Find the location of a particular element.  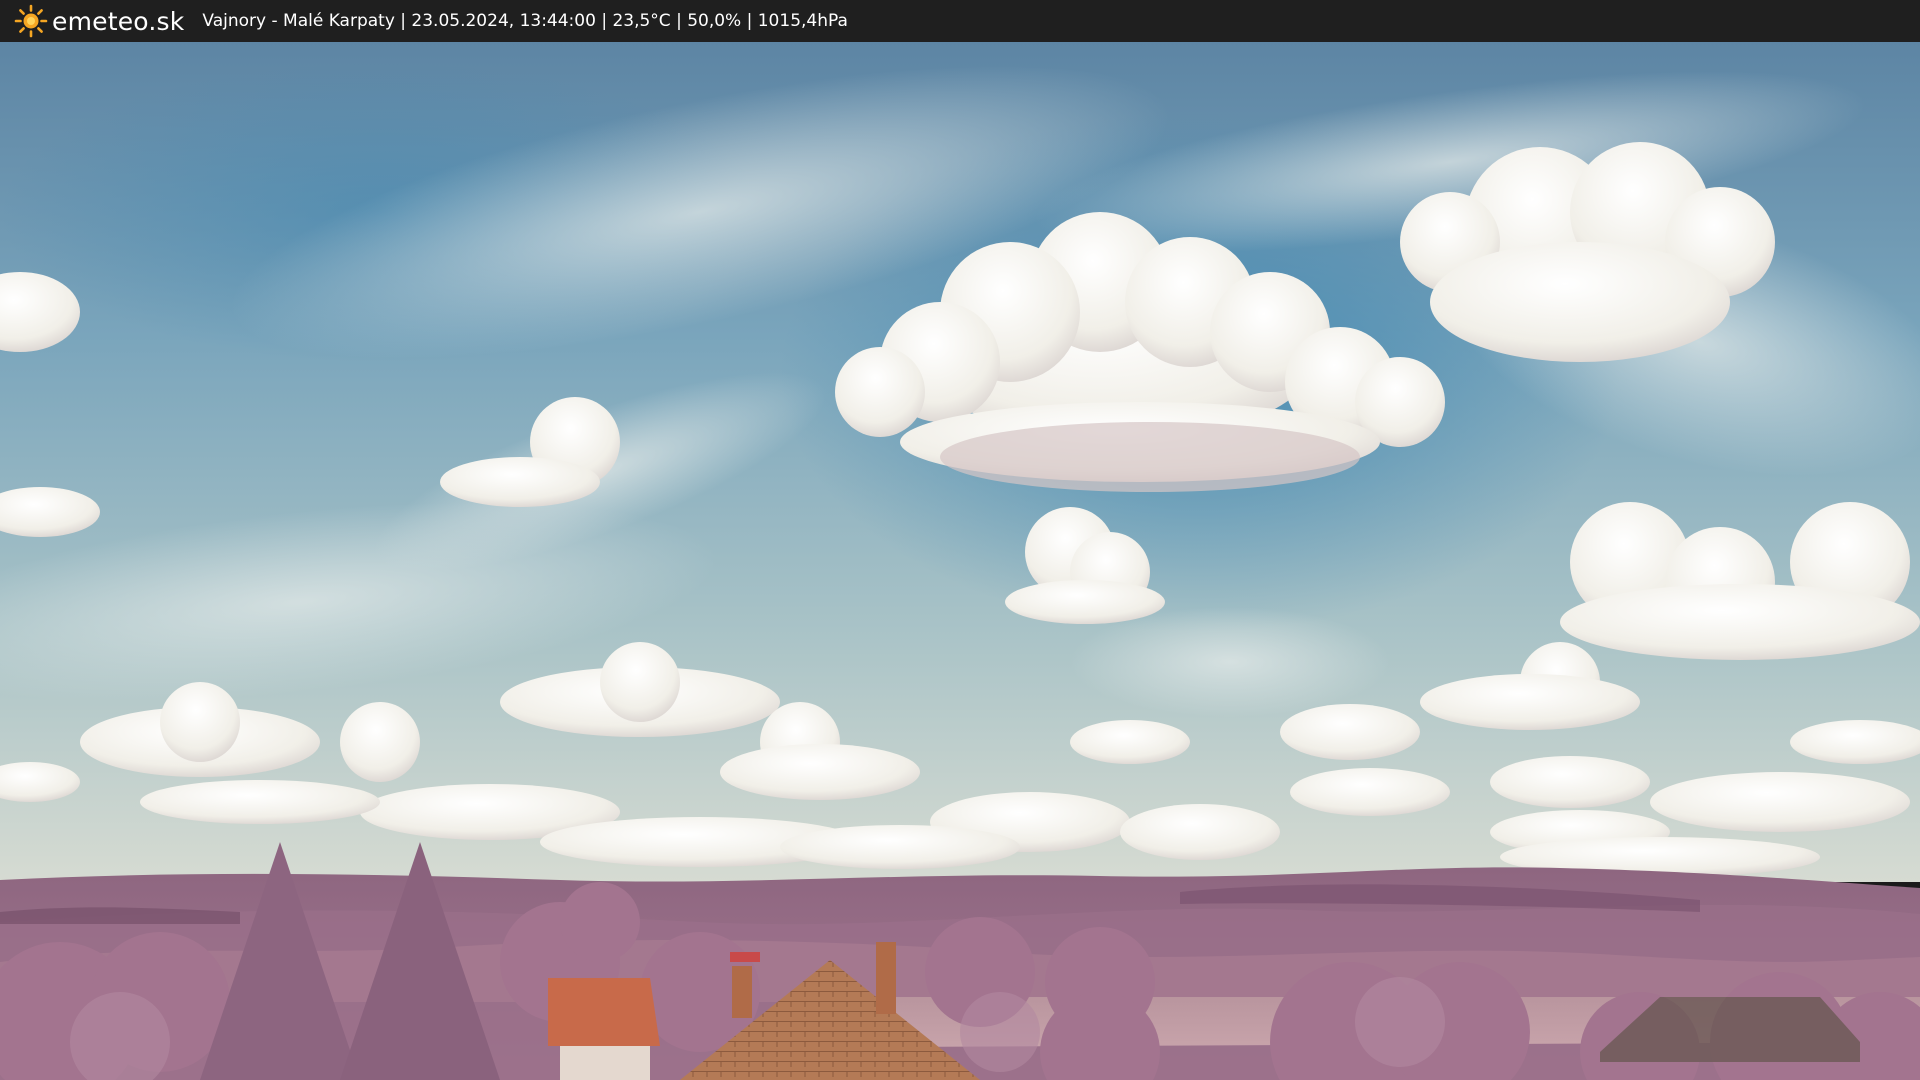

brand-name: emeteo.sk is located at coordinates (118, 21).